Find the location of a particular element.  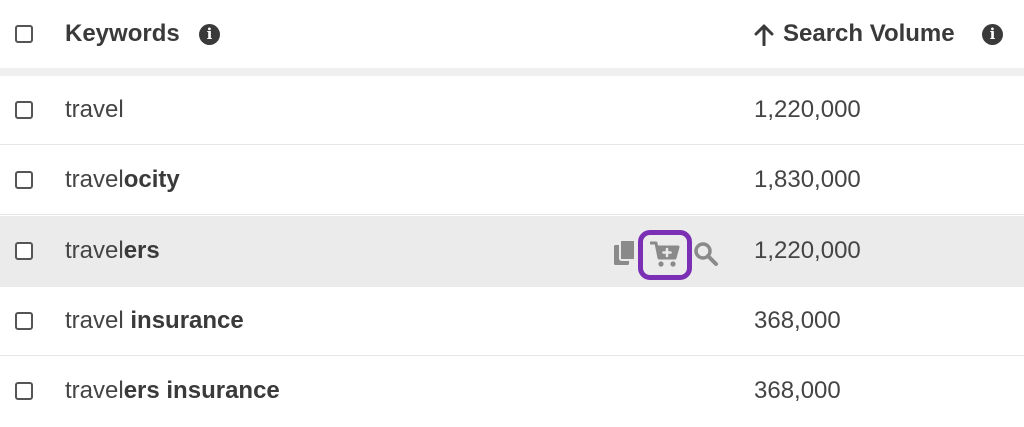

row-actions is located at coordinates (665, 255).